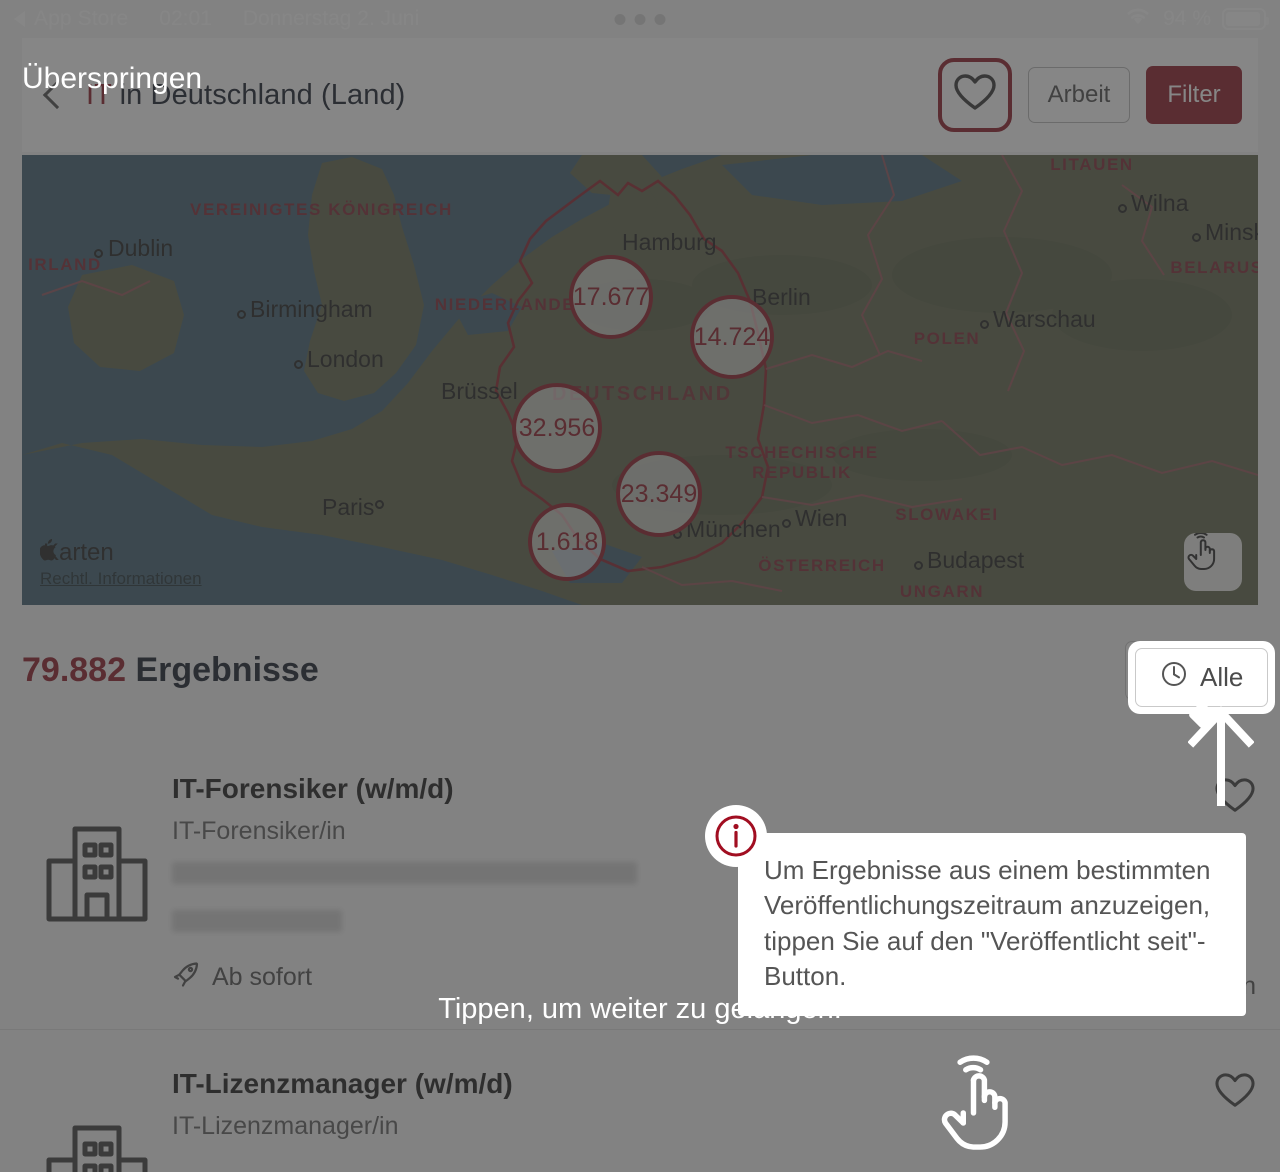  Describe the element at coordinates (640, 1009) in the screenshot. I see `coachmark-tap-hint: Tippen, um weiter zu gelangen.` at that location.